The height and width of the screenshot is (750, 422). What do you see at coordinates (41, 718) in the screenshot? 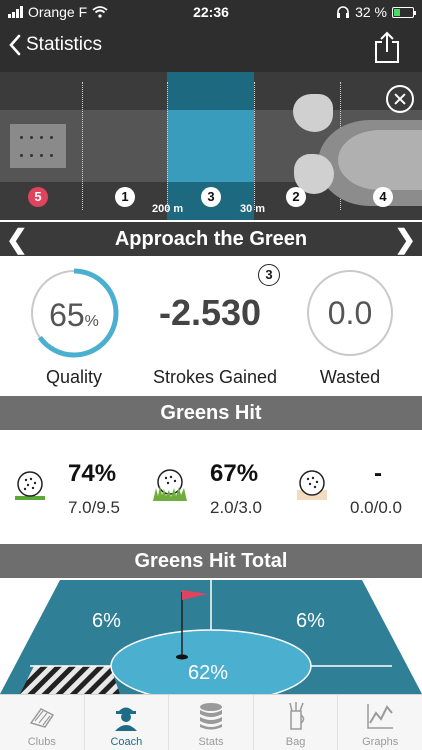
I see `clubs-icon` at bounding box center [41, 718].